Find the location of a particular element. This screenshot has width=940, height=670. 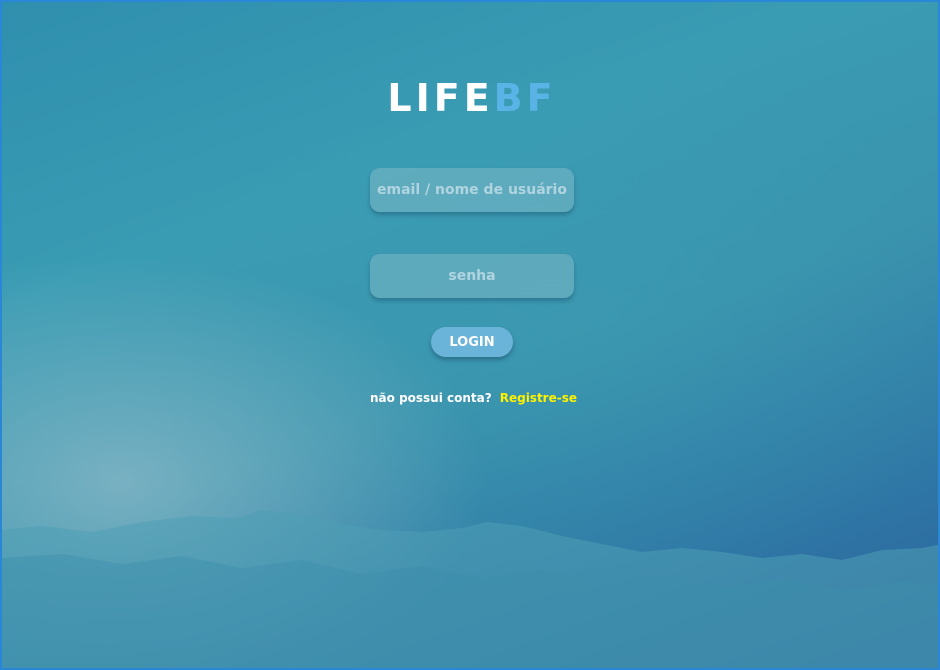

brand-logo: LIFEBF is located at coordinates (470, 98).